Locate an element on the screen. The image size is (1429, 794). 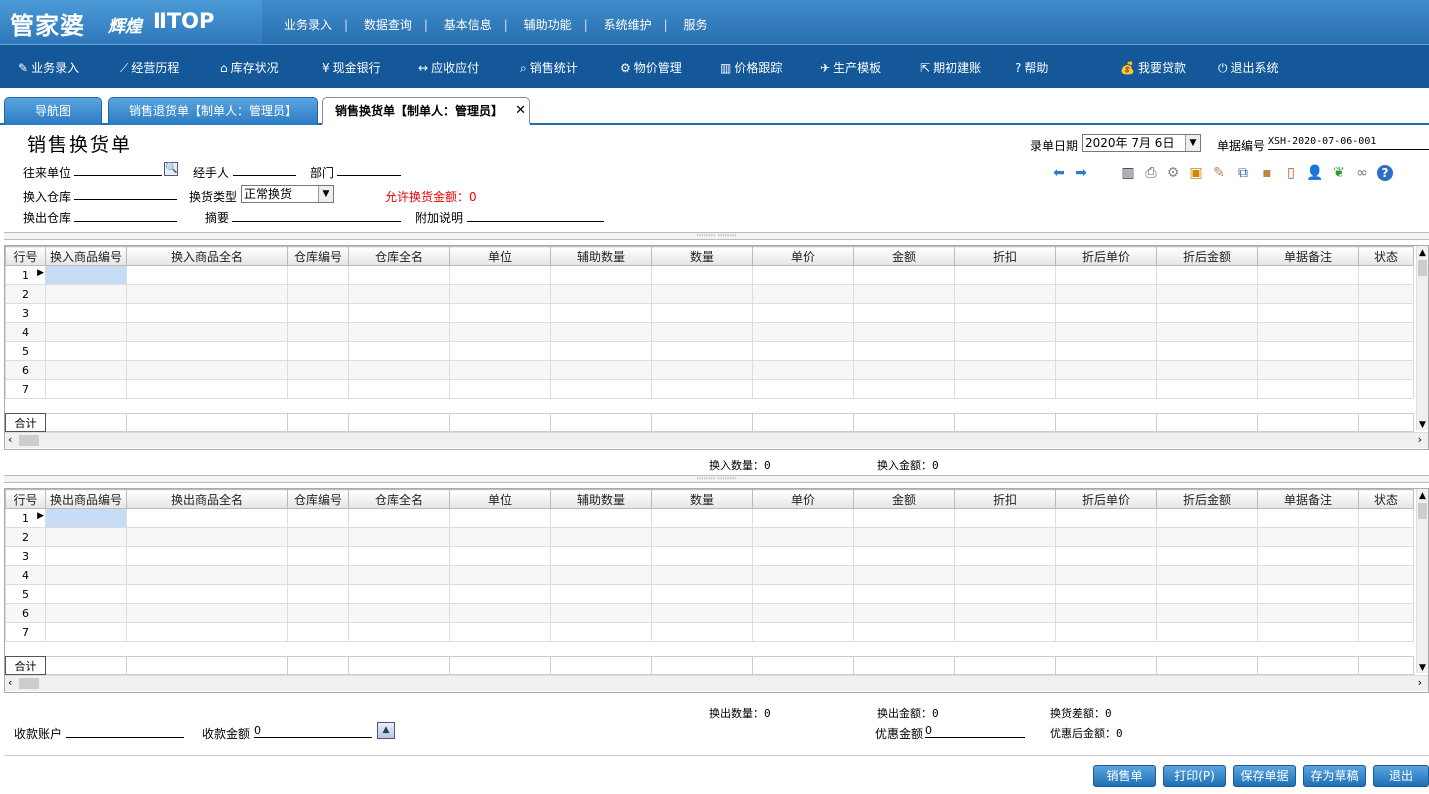
print-button: 打印(P) is located at coordinates (1194, 776).